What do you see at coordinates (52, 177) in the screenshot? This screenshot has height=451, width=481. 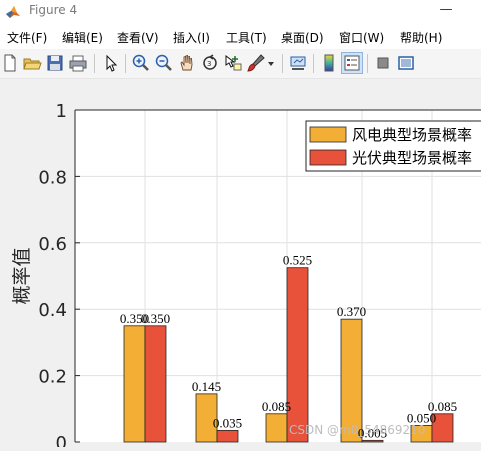 I see `y-tick-label: 0.8` at bounding box center [52, 177].